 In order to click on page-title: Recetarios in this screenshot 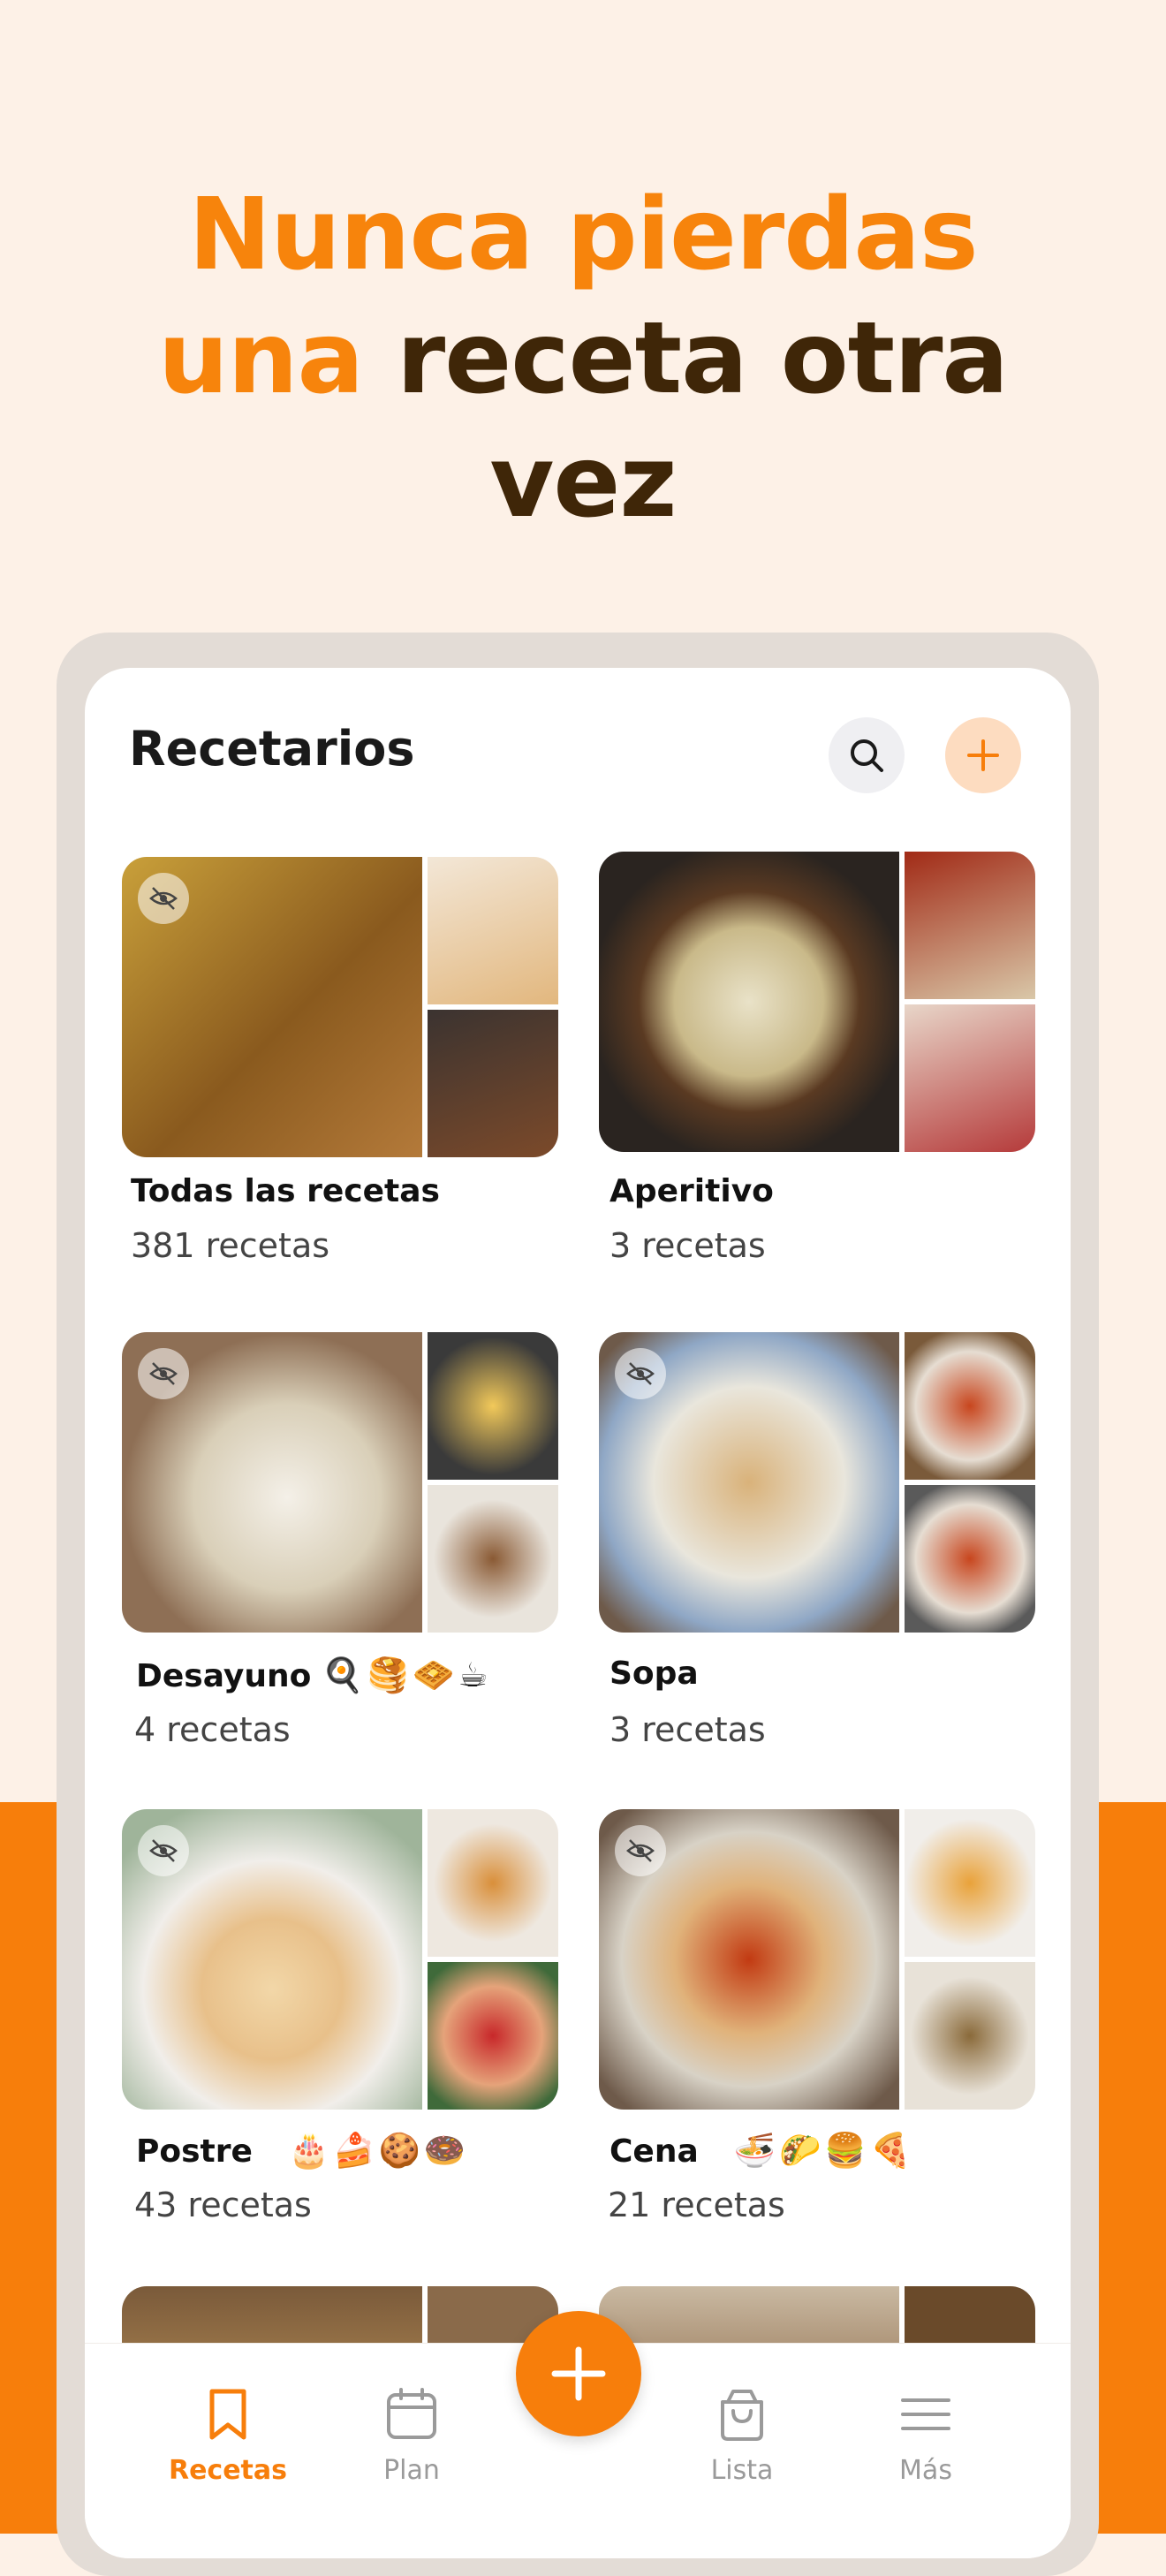, I will do `click(272, 749)`.